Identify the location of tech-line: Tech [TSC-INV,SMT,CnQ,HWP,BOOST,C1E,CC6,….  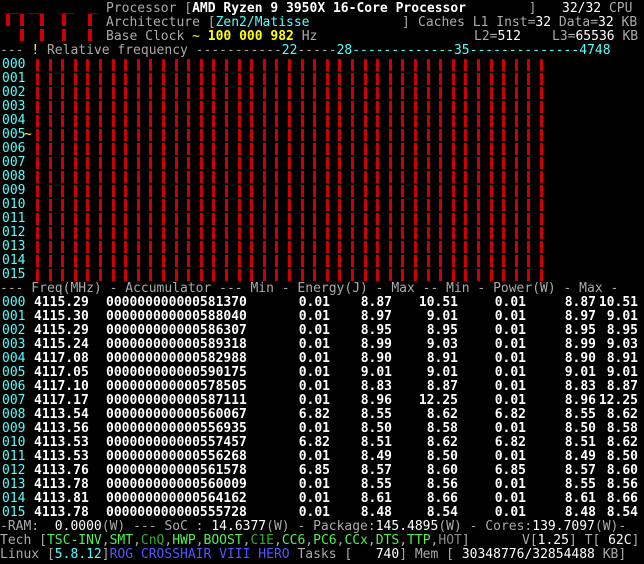
(235, 540).